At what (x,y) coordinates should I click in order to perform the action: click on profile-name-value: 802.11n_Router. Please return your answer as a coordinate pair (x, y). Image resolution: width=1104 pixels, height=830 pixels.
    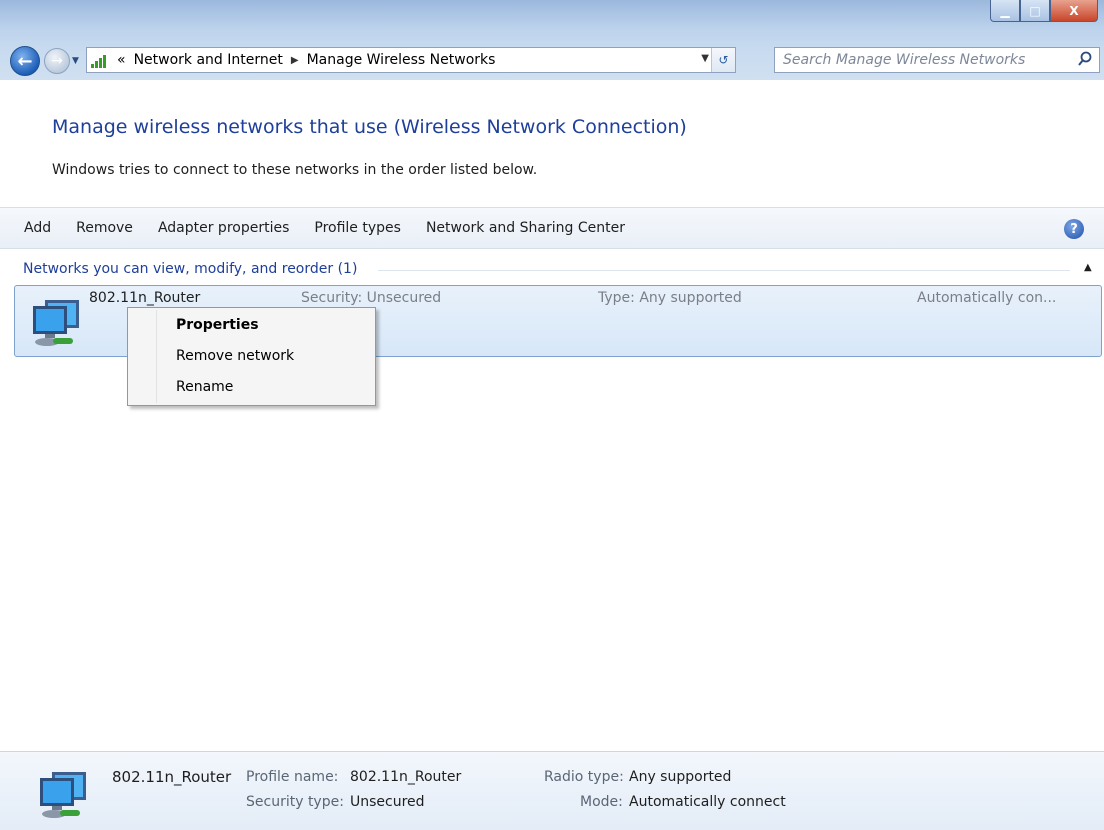
    Looking at the image, I should click on (406, 777).